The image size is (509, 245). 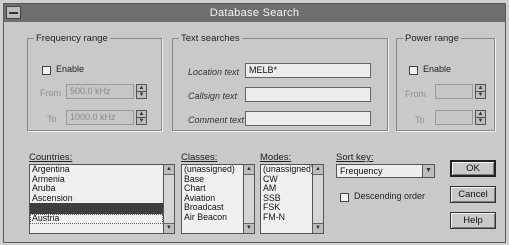 What do you see at coordinates (308, 70) in the screenshot?
I see `location-text-field: MELB*` at bounding box center [308, 70].